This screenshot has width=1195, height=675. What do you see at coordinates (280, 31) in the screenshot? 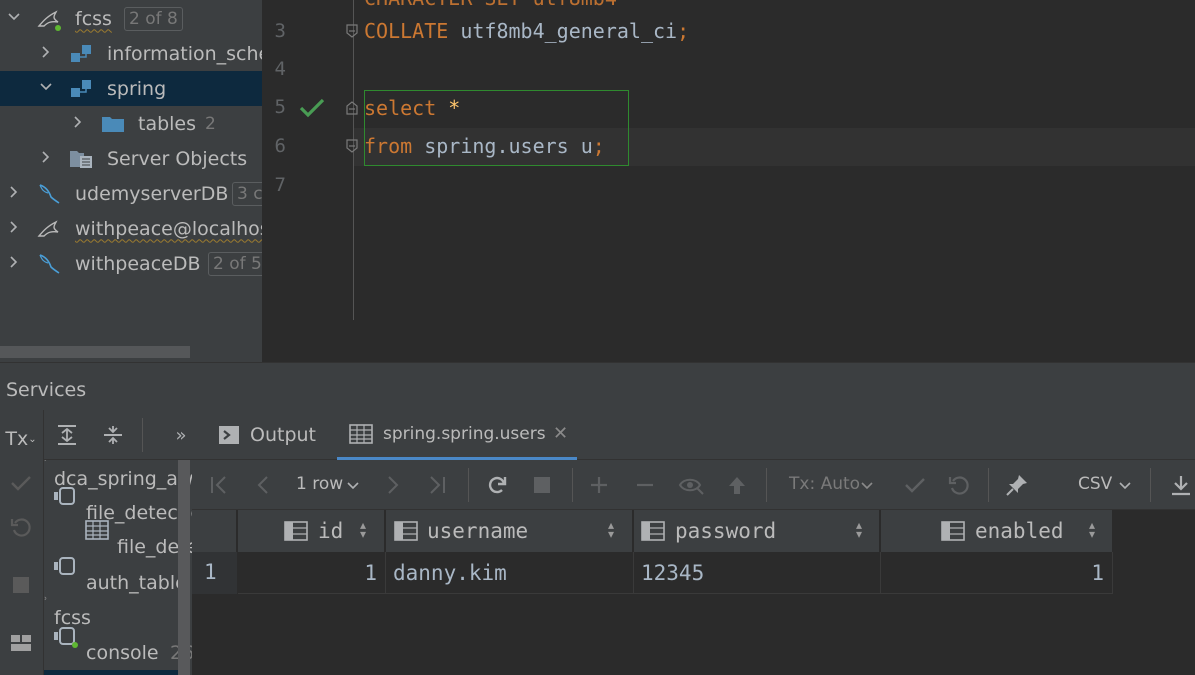
I see `line-number: 3` at bounding box center [280, 31].